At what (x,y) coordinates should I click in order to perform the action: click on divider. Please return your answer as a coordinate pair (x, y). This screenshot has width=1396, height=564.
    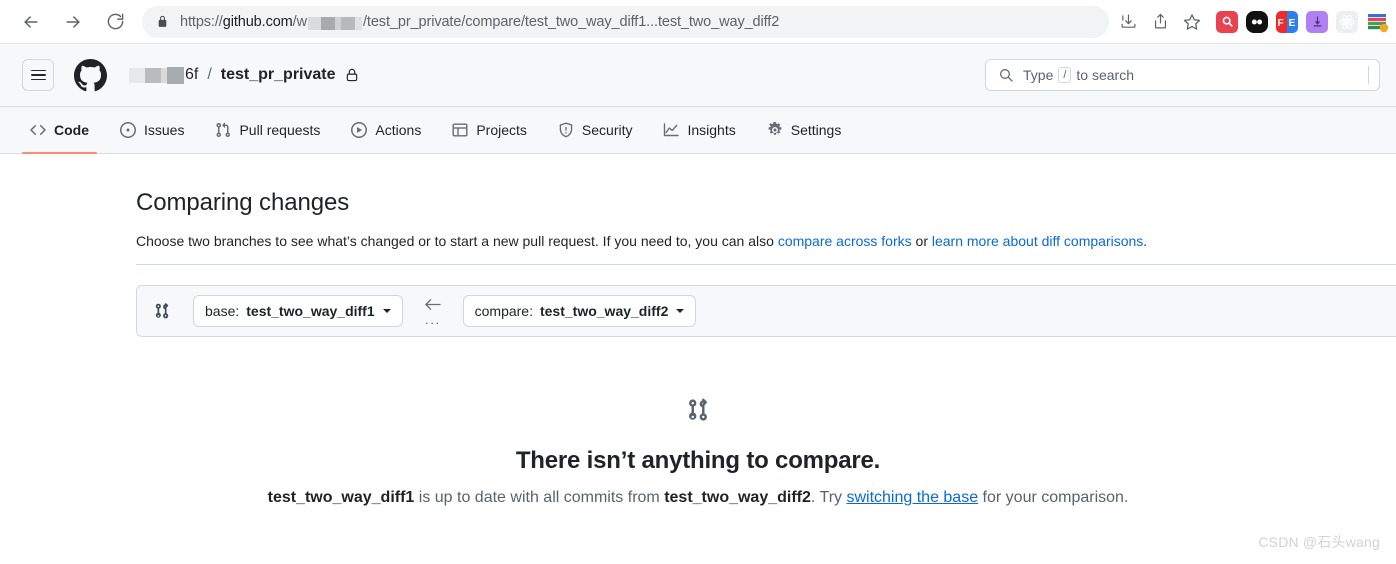
    Looking at the image, I should click on (766, 264).